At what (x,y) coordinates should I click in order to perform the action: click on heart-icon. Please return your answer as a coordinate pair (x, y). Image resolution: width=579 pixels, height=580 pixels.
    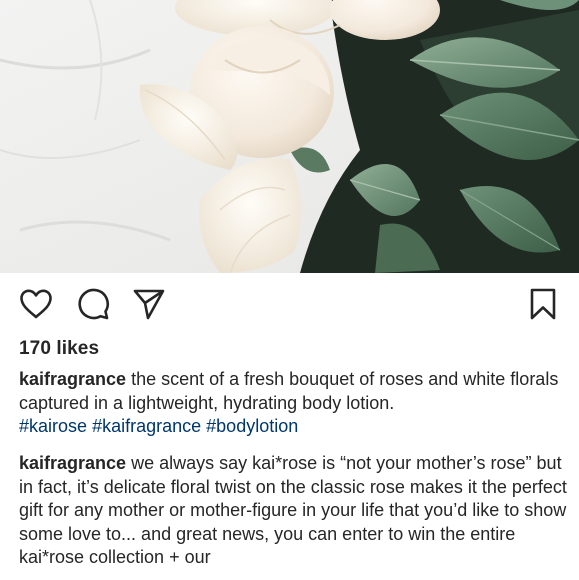
    Looking at the image, I should click on (36, 304).